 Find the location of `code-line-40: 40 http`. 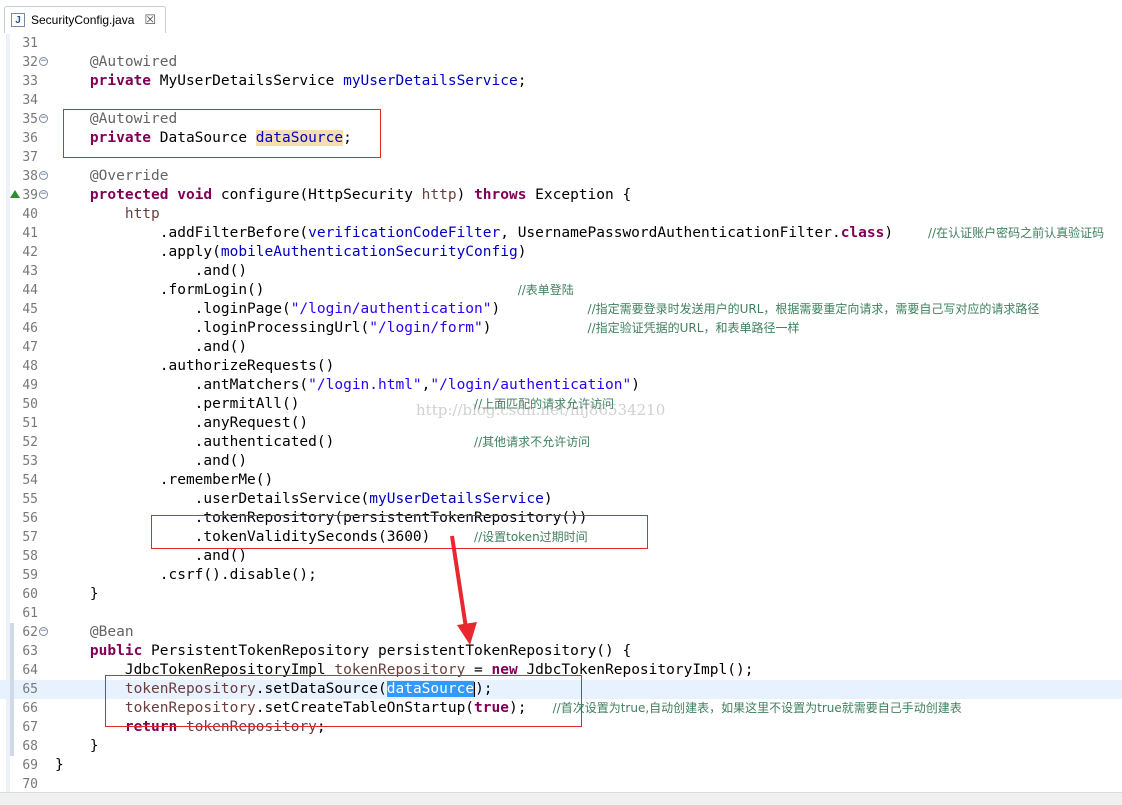

code-line-40: 40 http is located at coordinates (561, 214).